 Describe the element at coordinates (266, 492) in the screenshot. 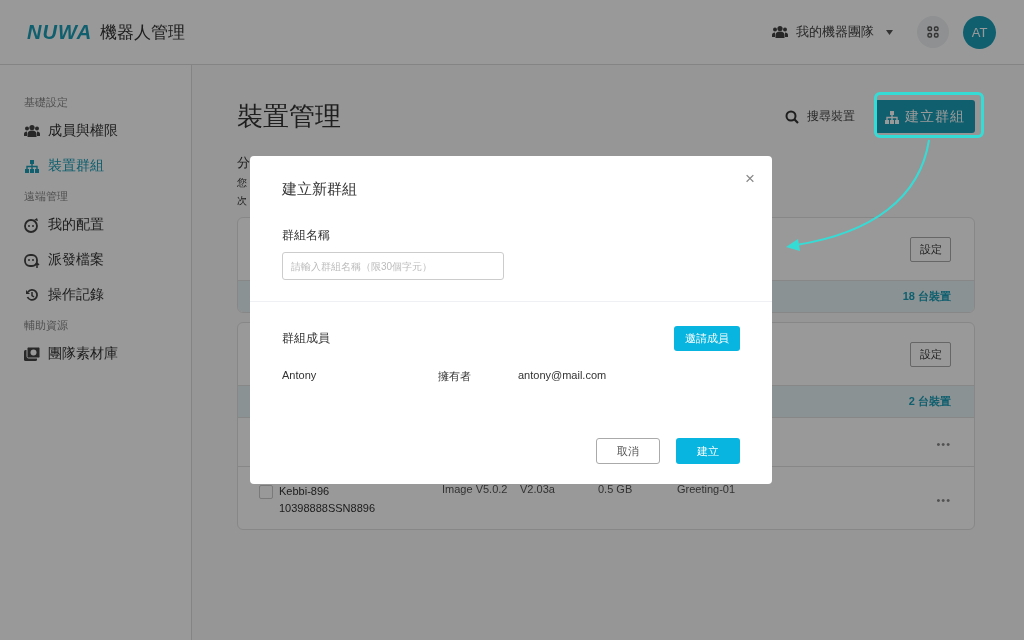

I see `checkbox` at that location.